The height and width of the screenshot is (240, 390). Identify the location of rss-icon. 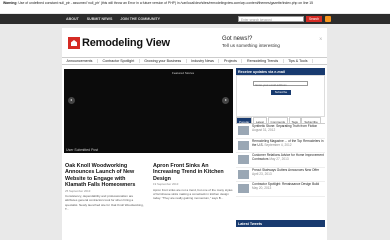
(328, 19).